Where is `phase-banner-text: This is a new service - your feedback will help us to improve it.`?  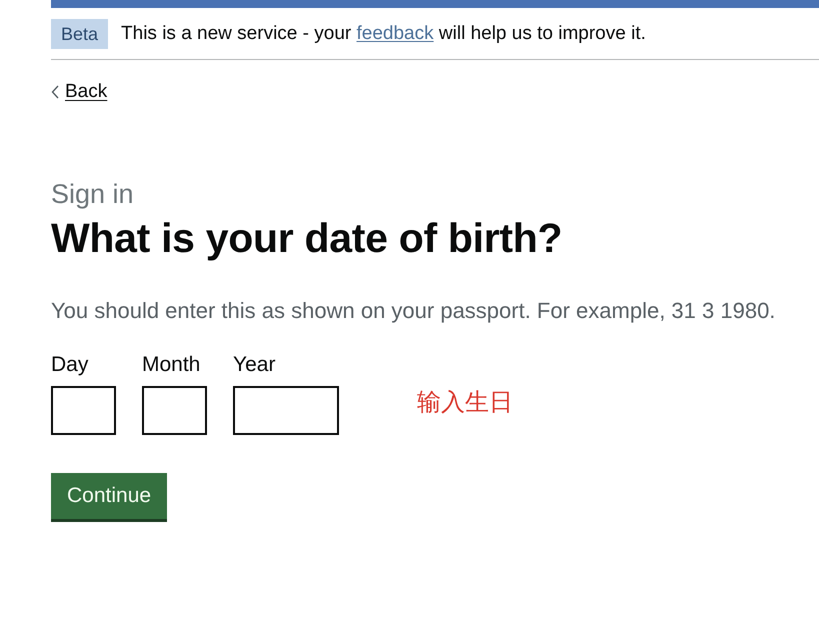
phase-banner-text: This is a new service - your feedback will help us to improve it. is located at coordinates (383, 34).